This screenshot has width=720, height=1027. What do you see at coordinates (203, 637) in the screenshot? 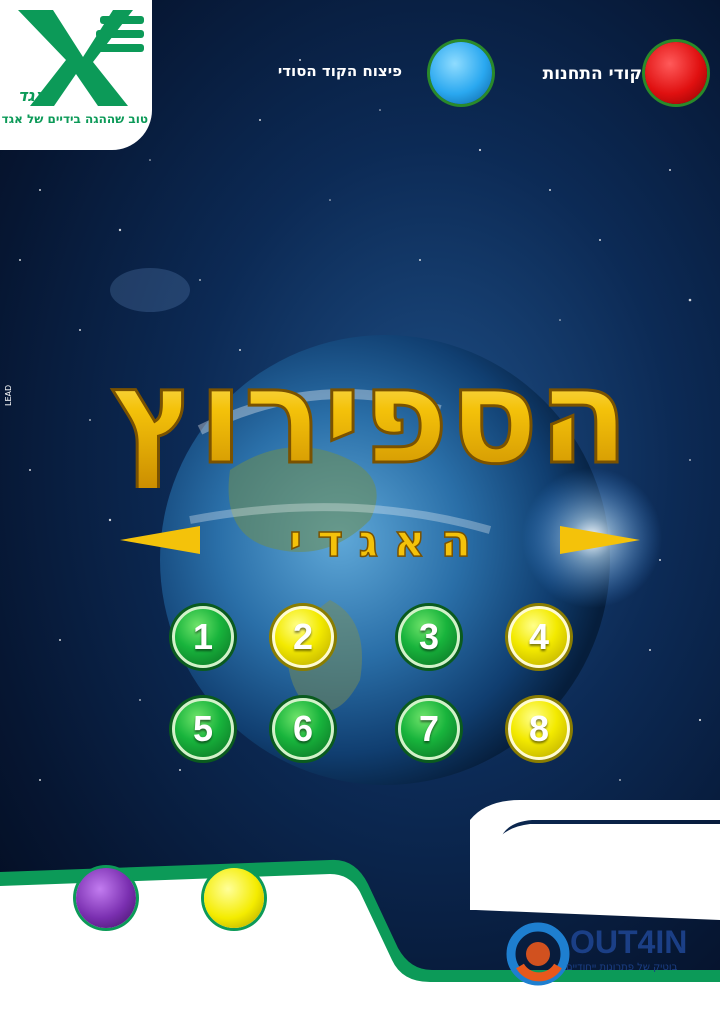
I see `number-button-1: 1` at bounding box center [203, 637].